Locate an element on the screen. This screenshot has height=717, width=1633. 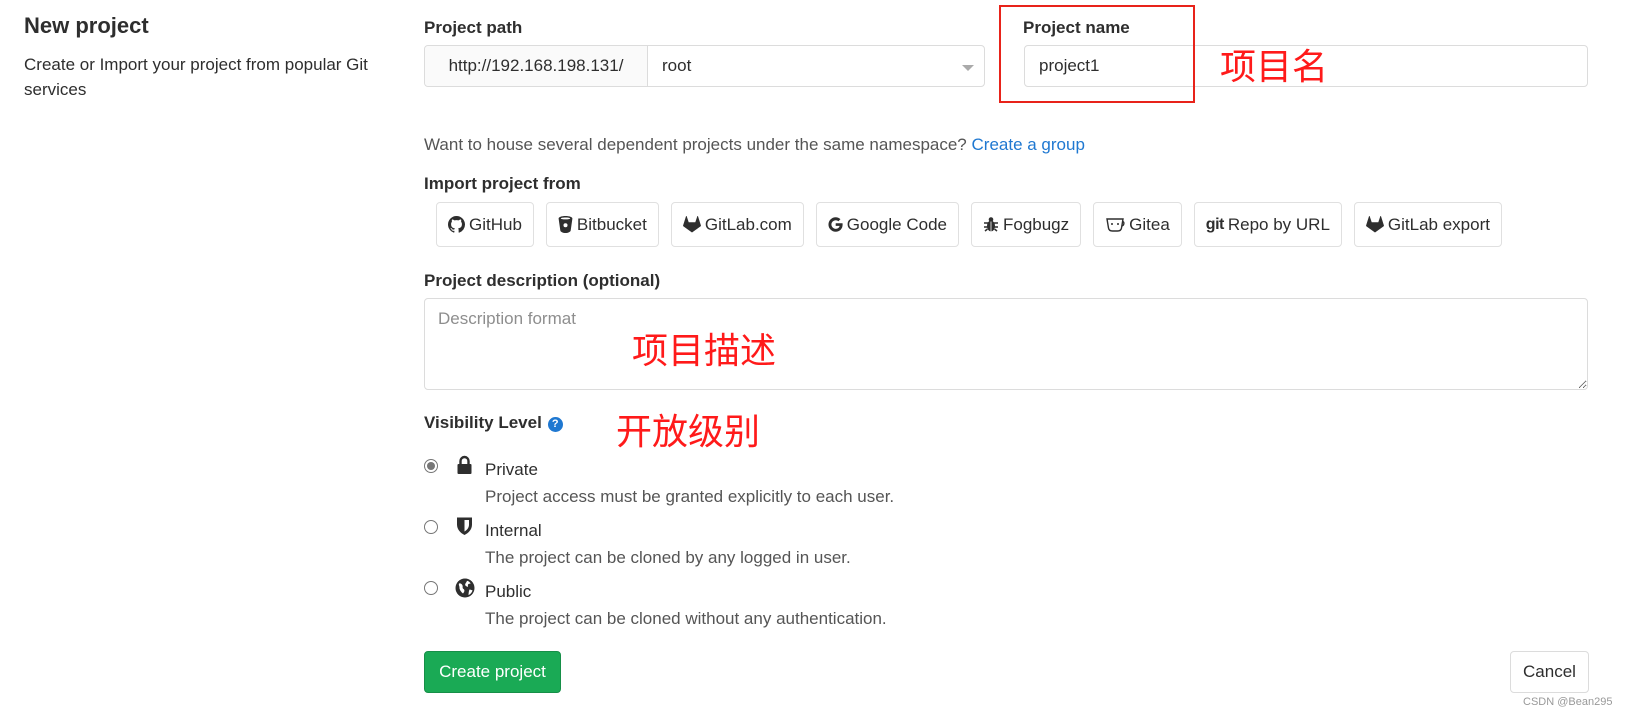
project-description-textarea is located at coordinates (1006, 344).